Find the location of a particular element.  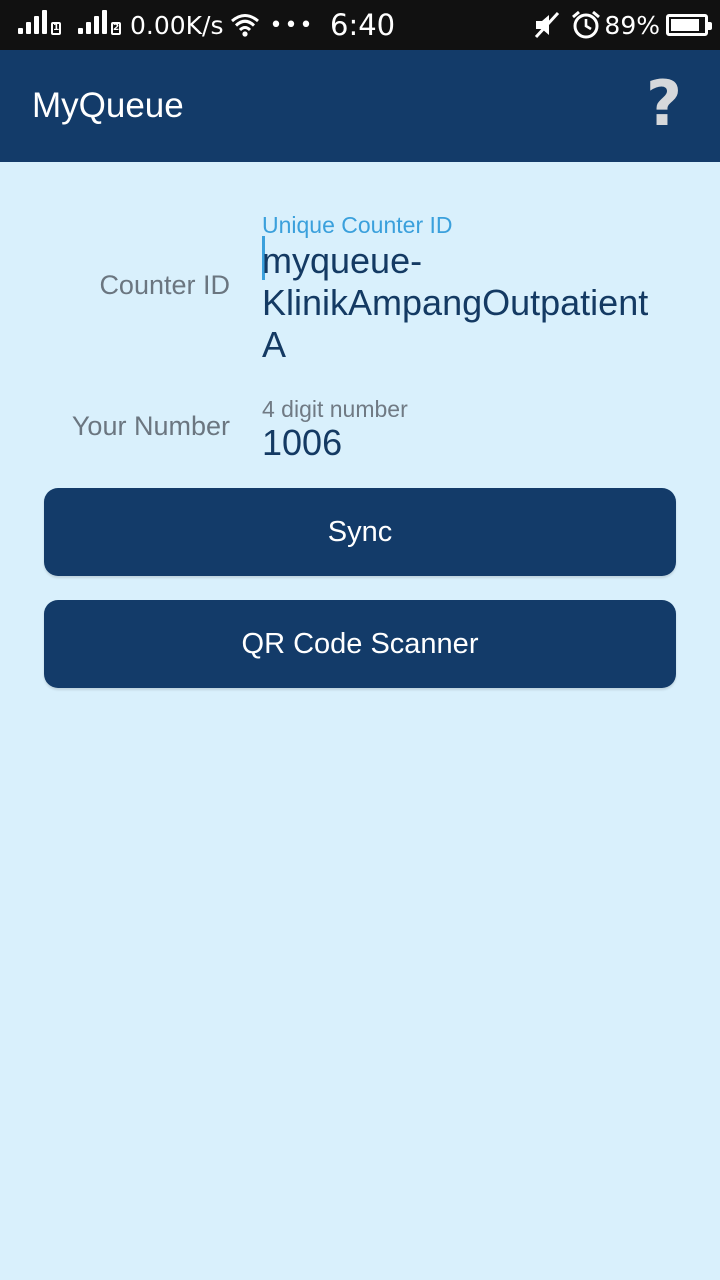

status-bar: 1 2 0.00K/s ••• 6:40 89% is located at coordinates (360, 25).